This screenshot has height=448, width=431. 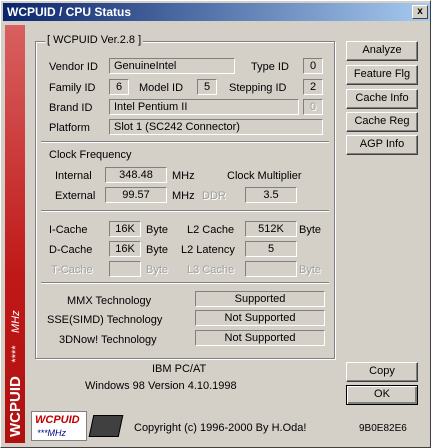 I want to click on clock-title: Clock Frequency, so click(x=90, y=155).